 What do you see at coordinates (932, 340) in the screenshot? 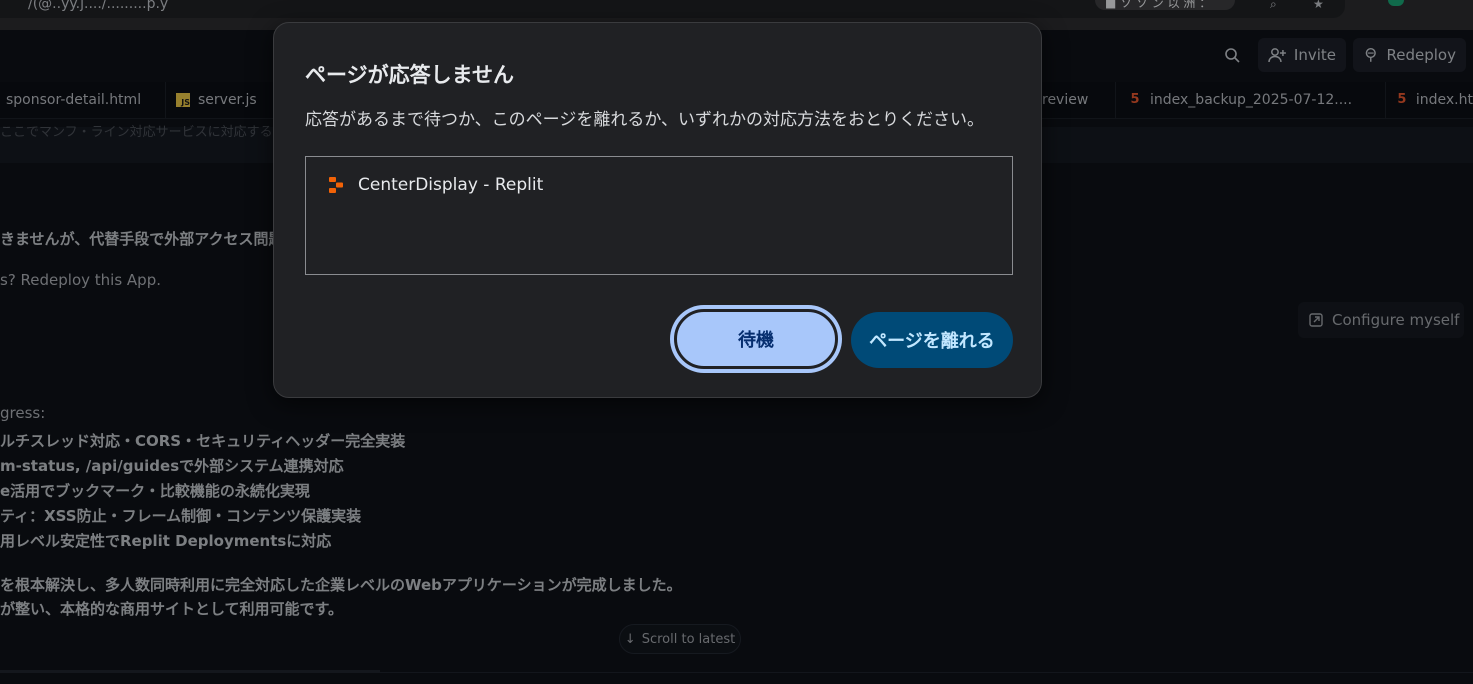
I see `leave-page-button: ページを離れる` at bounding box center [932, 340].